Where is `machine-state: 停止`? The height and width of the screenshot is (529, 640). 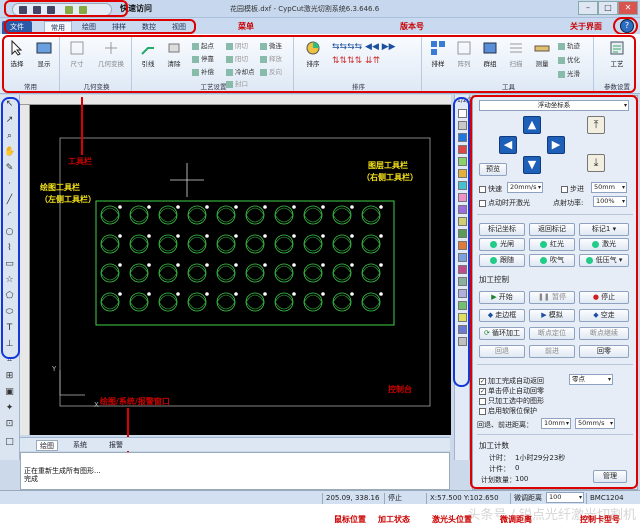 machine-state: 停止 is located at coordinates (404, 498).